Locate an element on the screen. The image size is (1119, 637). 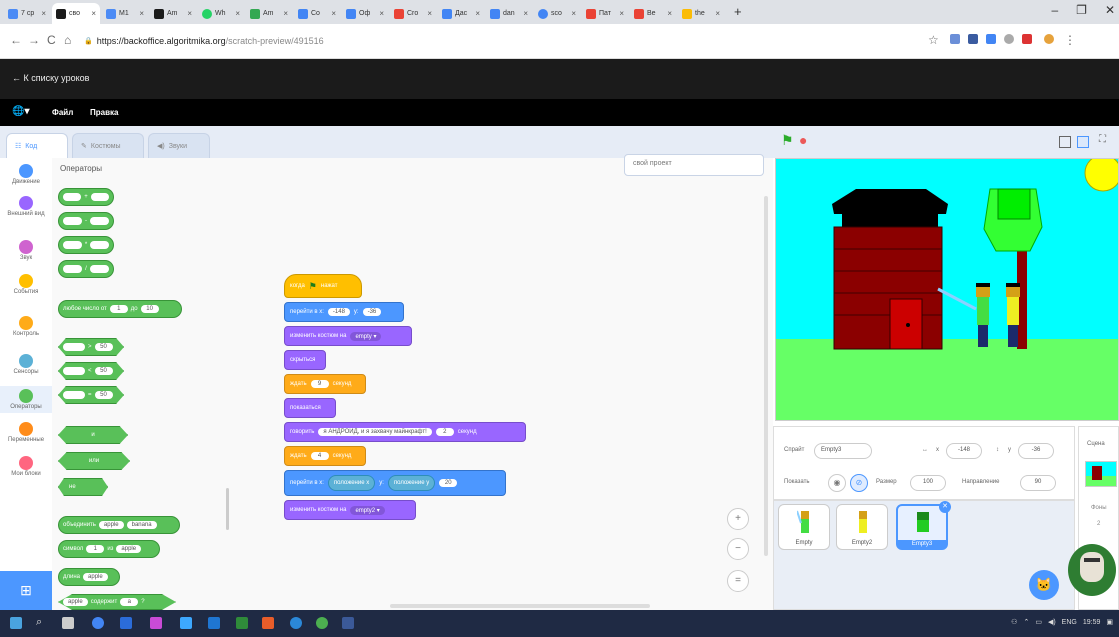
browser-tab: Am × is located at coordinates (269, 13).